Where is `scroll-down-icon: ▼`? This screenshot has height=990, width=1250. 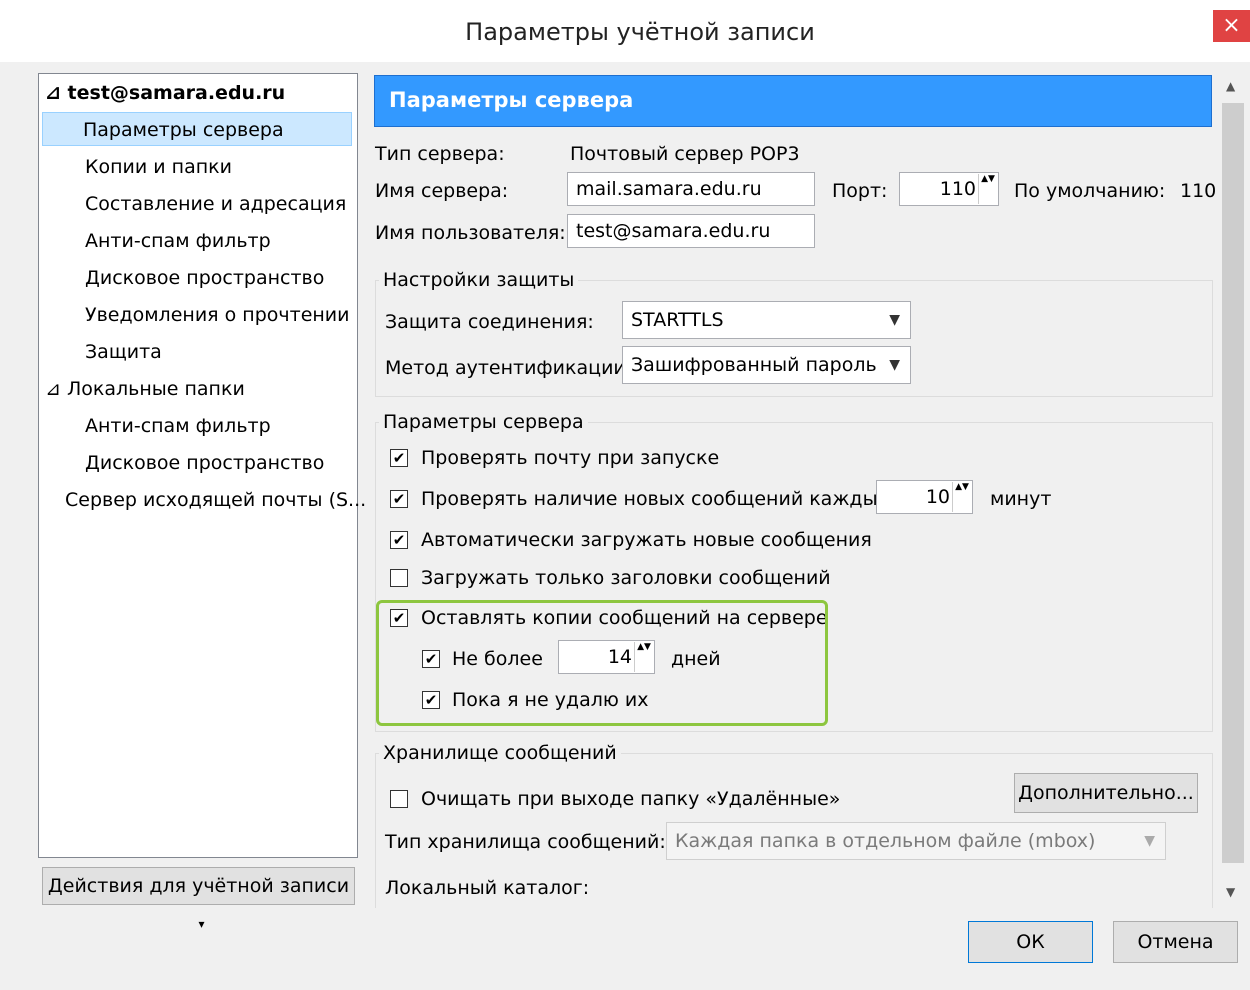
scroll-down-icon: ▼ is located at coordinates (1230, 892).